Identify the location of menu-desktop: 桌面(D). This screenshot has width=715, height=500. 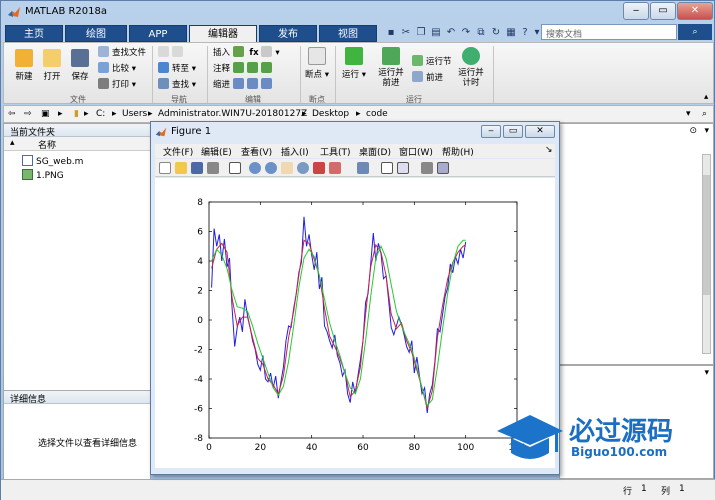
(375, 151).